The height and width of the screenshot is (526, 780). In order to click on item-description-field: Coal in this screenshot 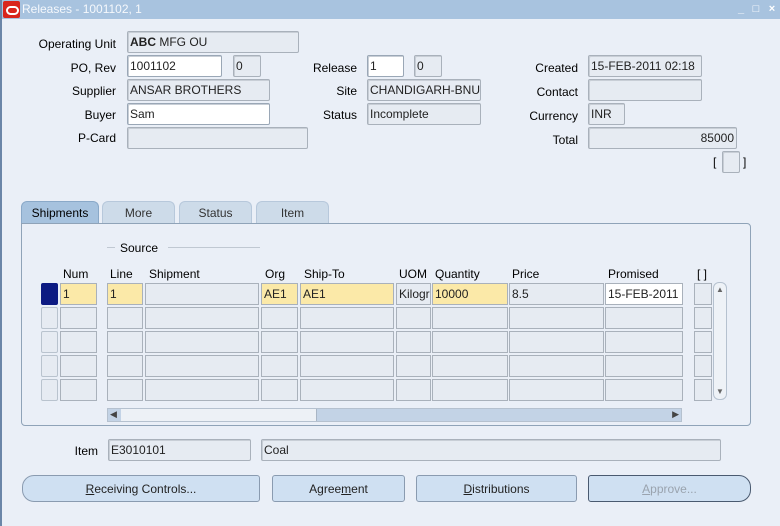, I will do `click(491, 450)`.